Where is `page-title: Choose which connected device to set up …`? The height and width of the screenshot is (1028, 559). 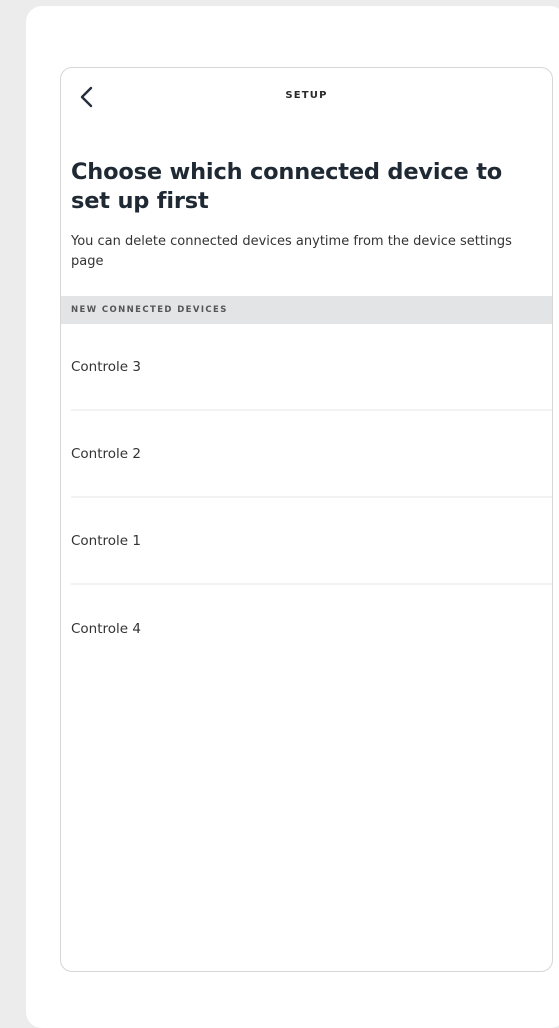
page-title: Choose which connected device to set up … is located at coordinates (287, 186).